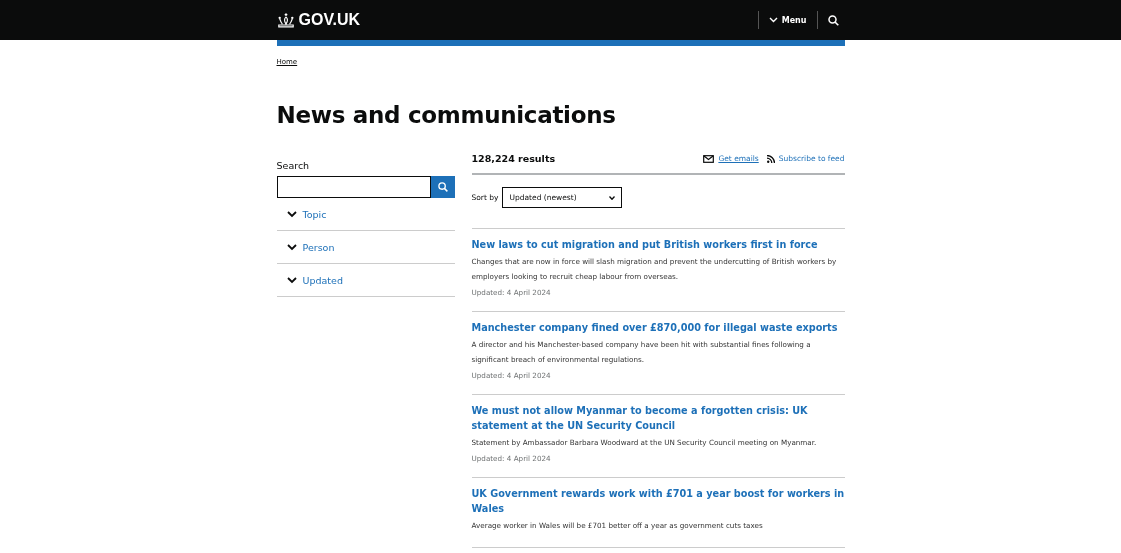 The height and width of the screenshot is (553, 1121). What do you see at coordinates (658, 418) in the screenshot?
I see `news-title-link: We must not allow Myanmar to become a forgotten crisis: UK statement at the UN Security Council` at bounding box center [658, 418].